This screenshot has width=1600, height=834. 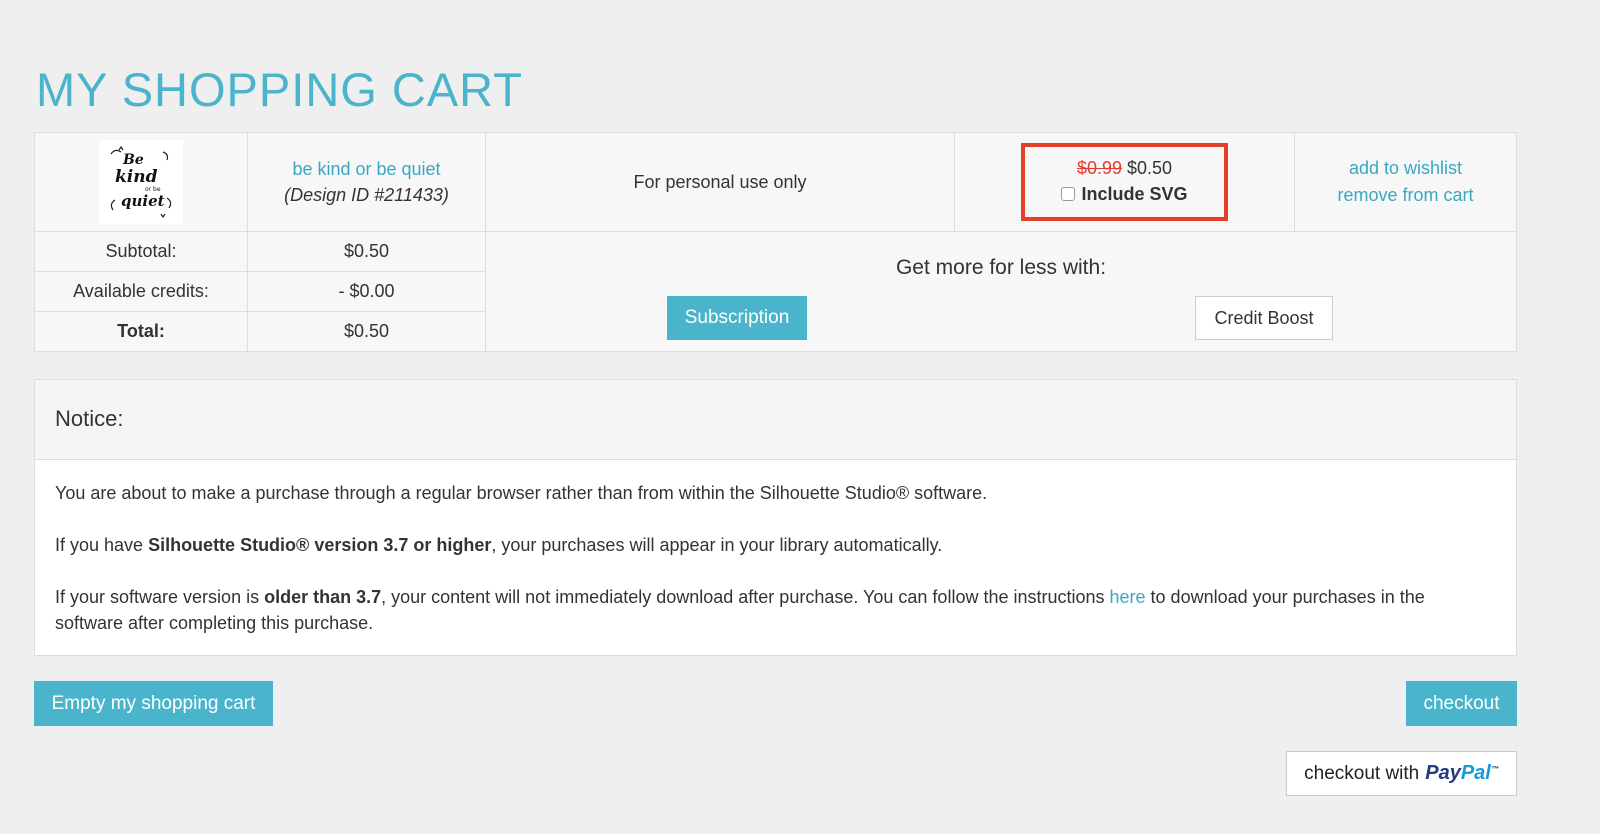 I want to click on notice-p2-bold: Silhouette Studio® version 3.7 or higher, so click(x=320, y=545).